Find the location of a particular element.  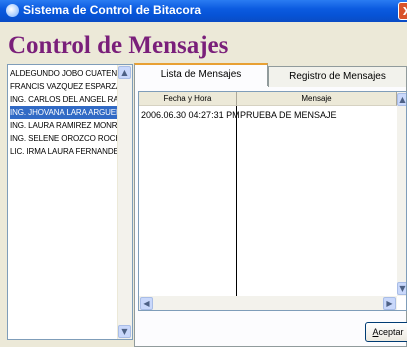

close-button: X is located at coordinates (402, 11).